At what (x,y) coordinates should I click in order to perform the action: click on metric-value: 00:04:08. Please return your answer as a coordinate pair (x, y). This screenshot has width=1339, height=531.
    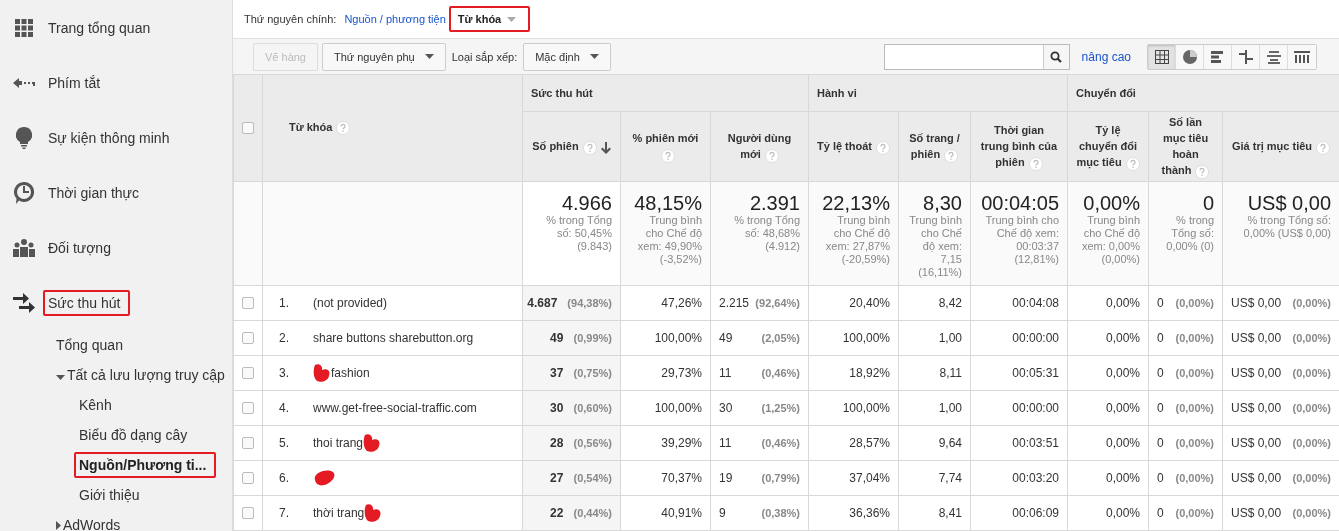
    Looking at the image, I should click on (1035, 303).